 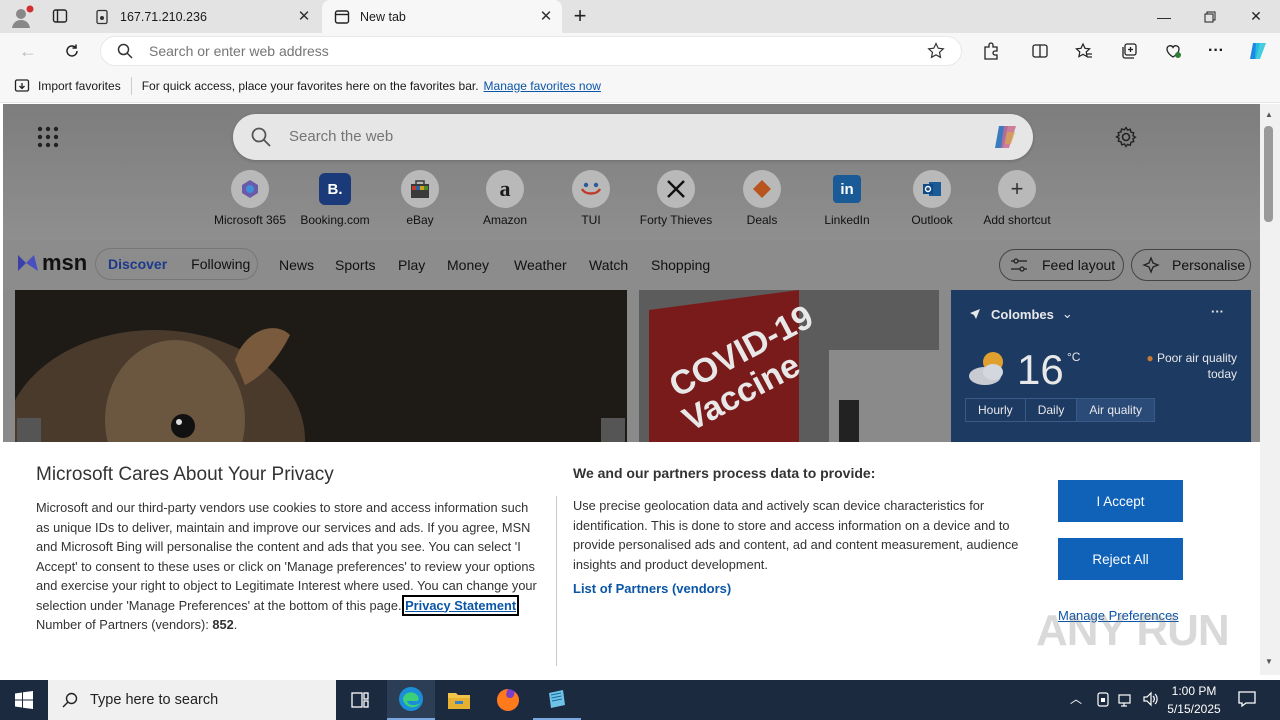 What do you see at coordinates (1247, 699) in the screenshot?
I see `notifications-icon` at bounding box center [1247, 699].